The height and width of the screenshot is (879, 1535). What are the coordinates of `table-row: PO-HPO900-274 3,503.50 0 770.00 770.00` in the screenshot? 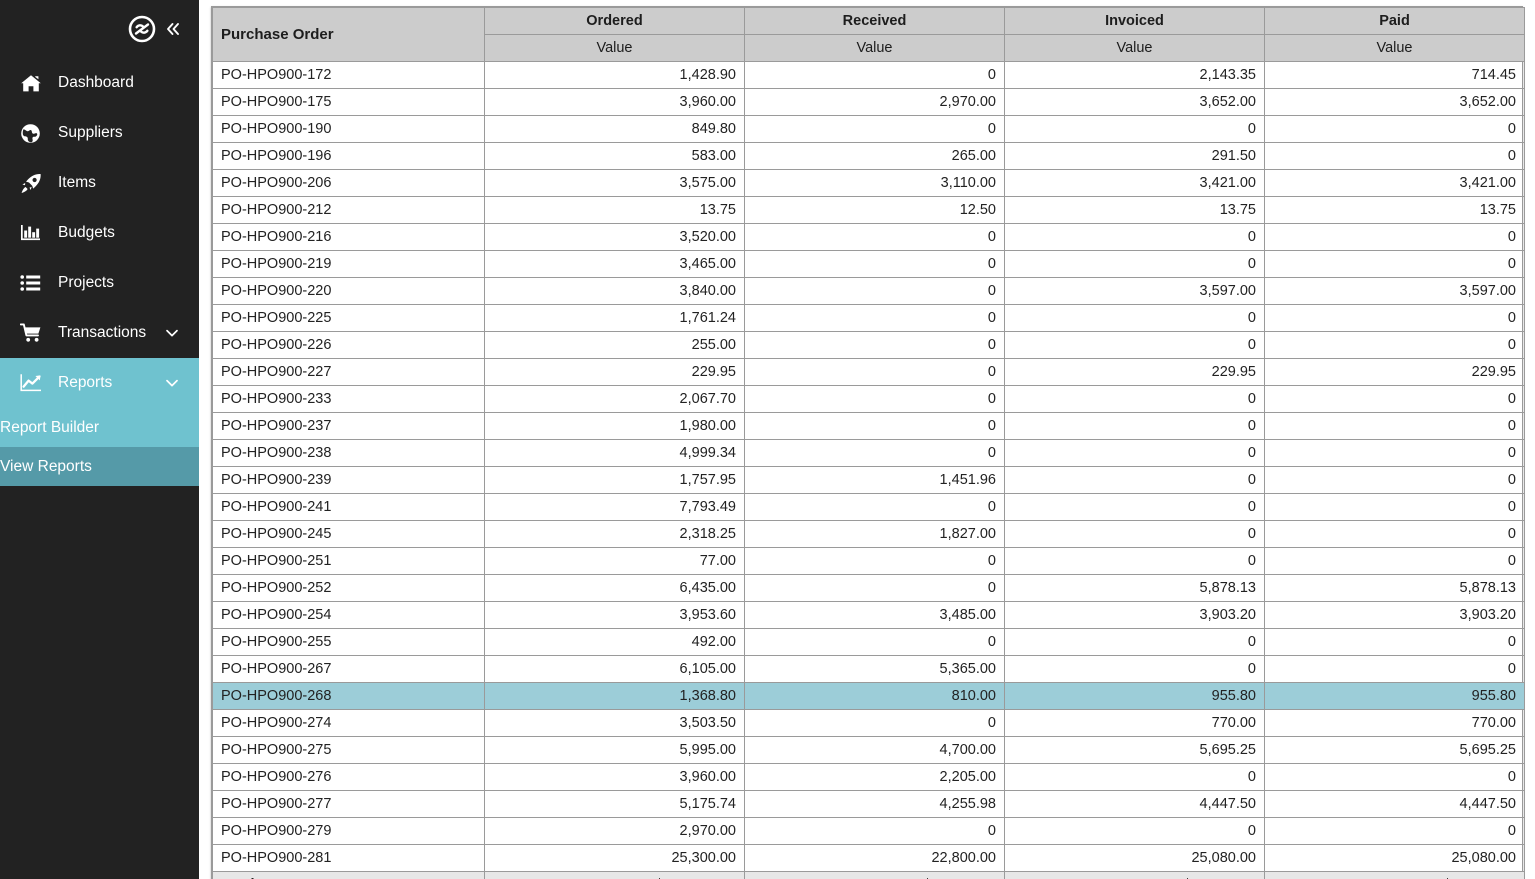 It's located at (868, 723).